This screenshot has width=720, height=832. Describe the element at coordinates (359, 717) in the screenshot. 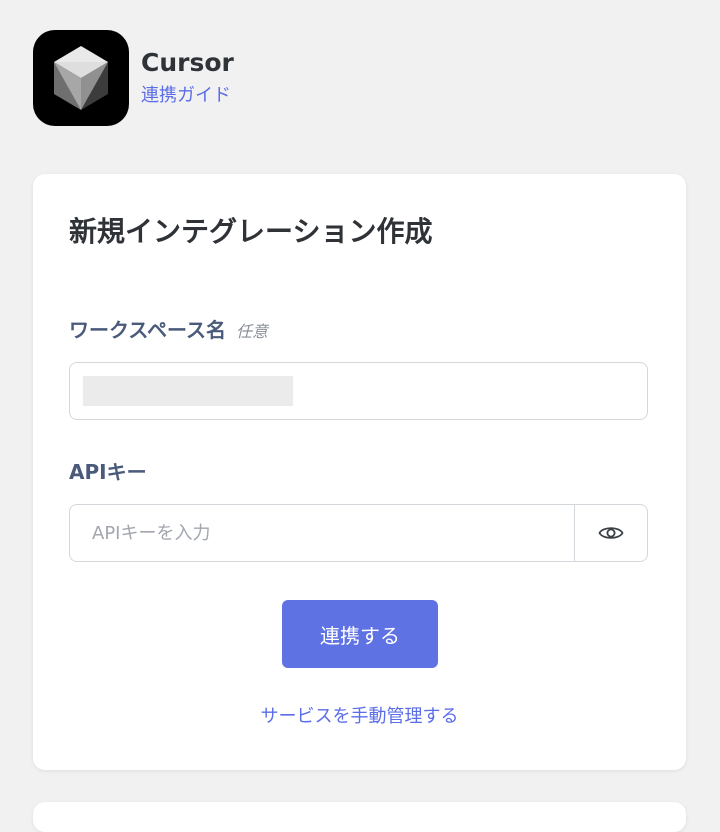

I see `manage-service-manually-link: サービスを手動管理する` at that location.